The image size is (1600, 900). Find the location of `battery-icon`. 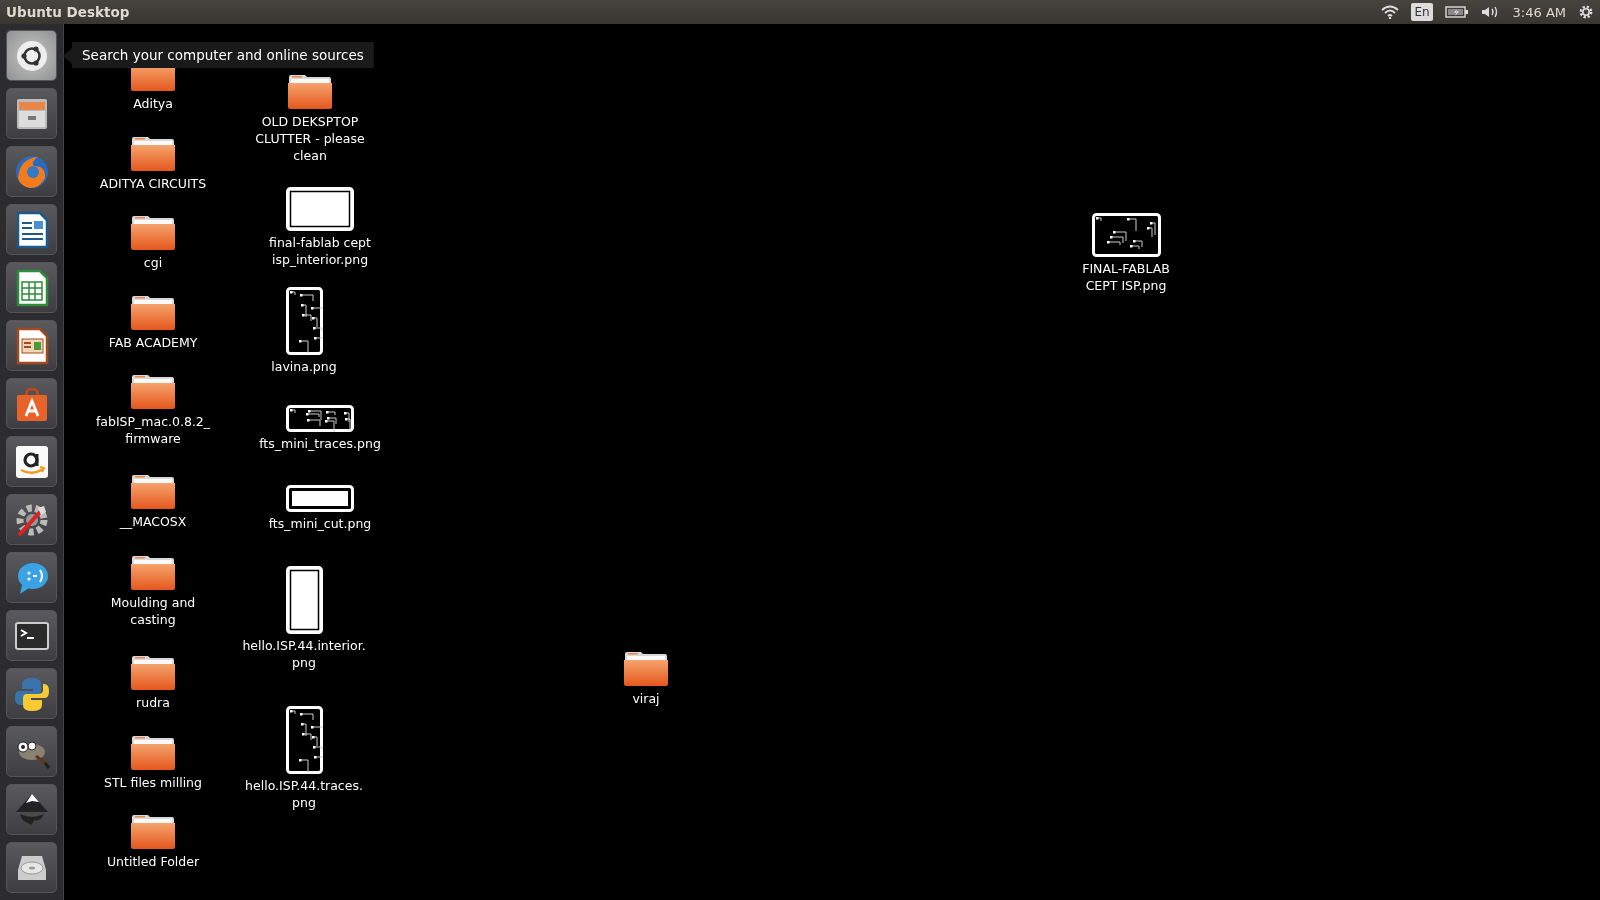

battery-icon is located at coordinates (1456, 12).